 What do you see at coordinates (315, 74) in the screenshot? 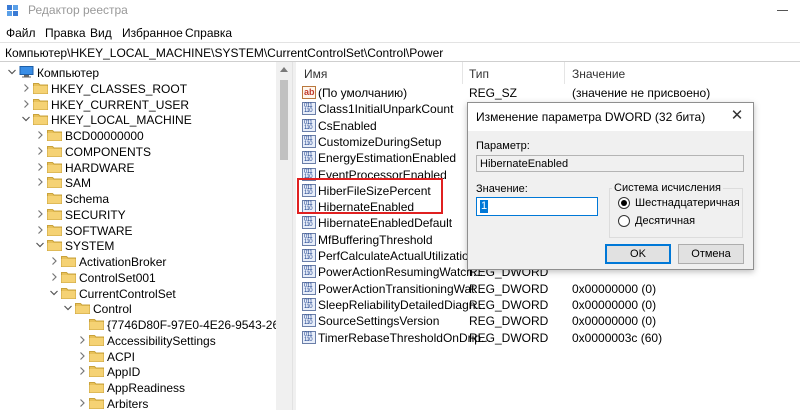
I see `column-header-name: Имя` at bounding box center [315, 74].